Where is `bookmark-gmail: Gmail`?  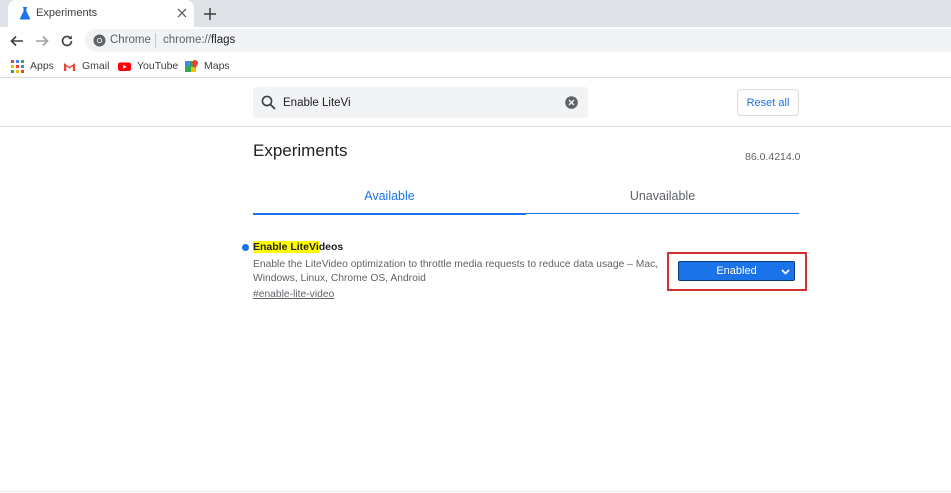 bookmark-gmail: Gmail is located at coordinates (86, 66).